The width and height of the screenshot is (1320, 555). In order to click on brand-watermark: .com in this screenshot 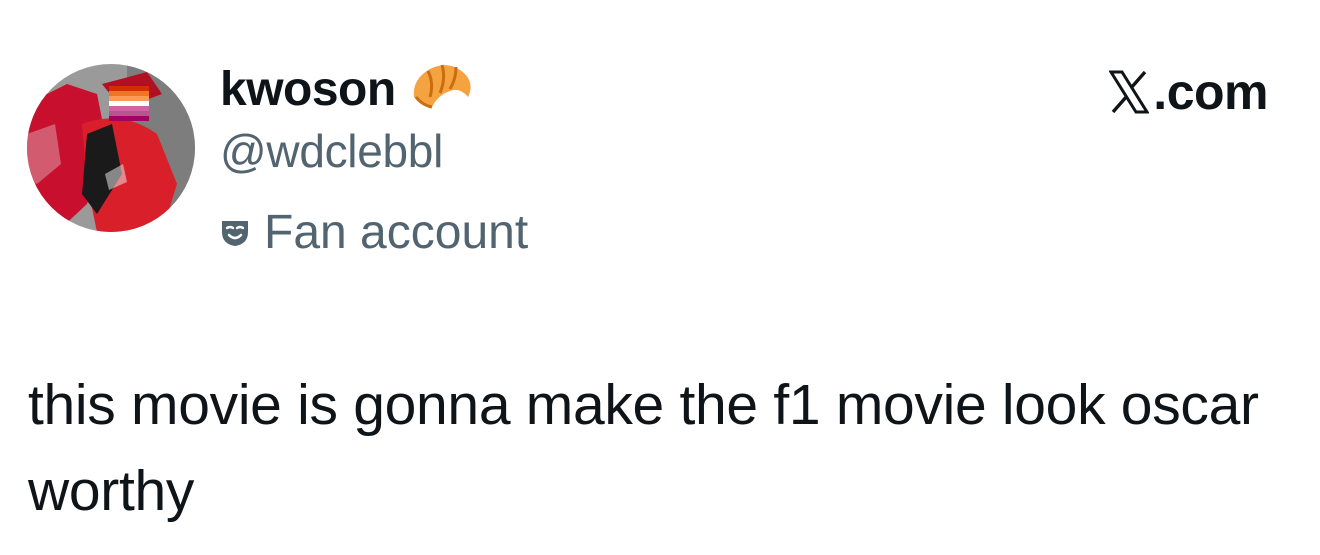, I will do `click(1188, 92)`.